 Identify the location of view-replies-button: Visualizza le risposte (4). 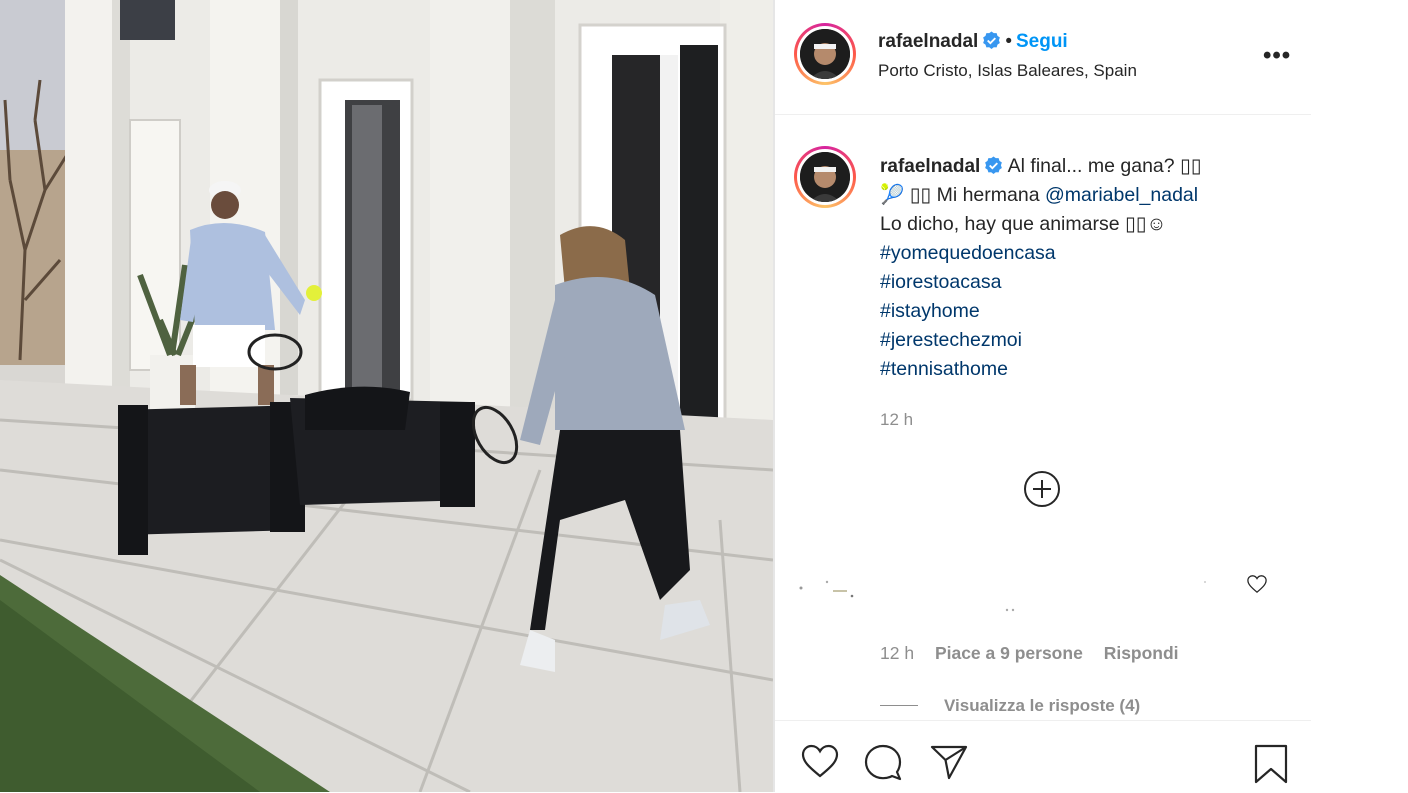
(1010, 706).